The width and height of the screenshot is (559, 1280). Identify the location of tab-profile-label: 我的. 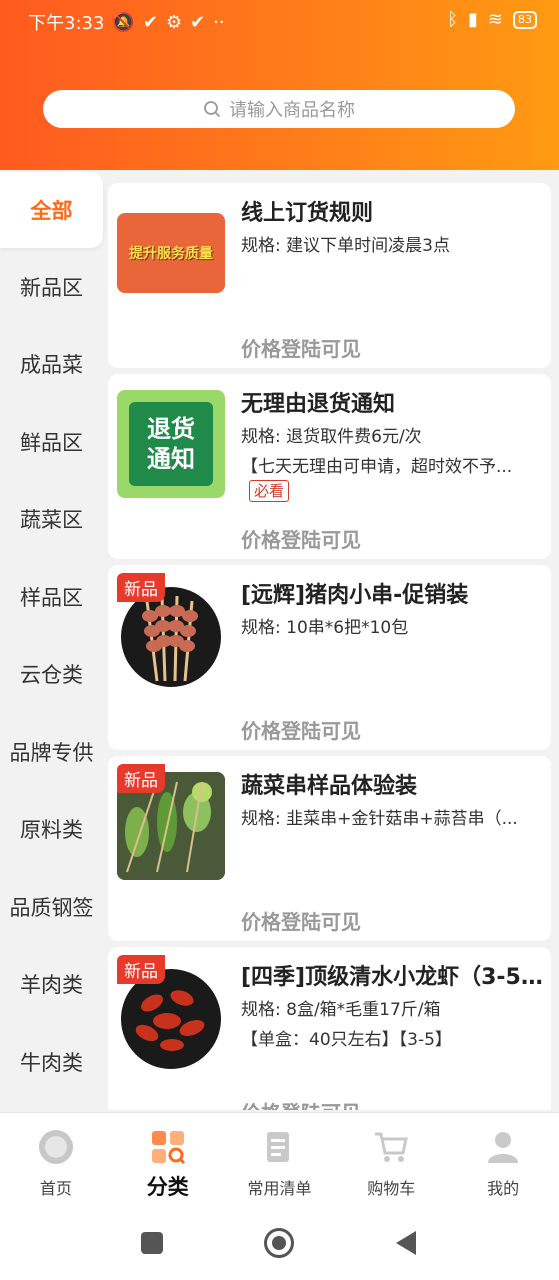
(503, 1188).